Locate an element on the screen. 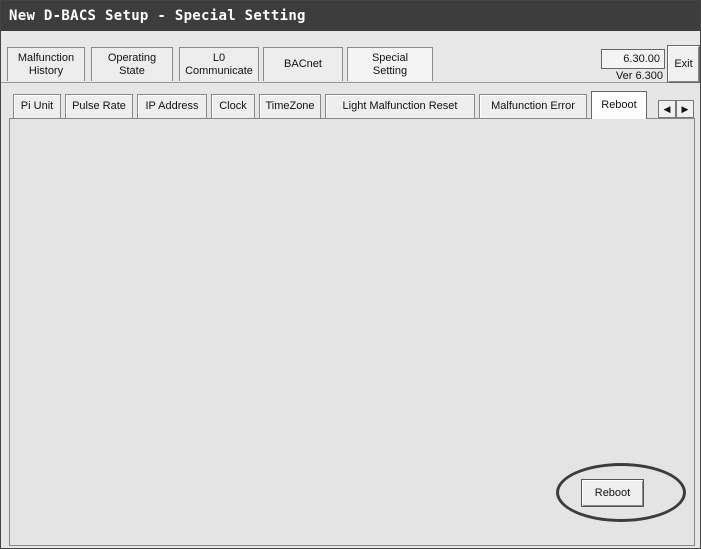  tab-l0-communicate: L0 Communicate is located at coordinates (219, 64).